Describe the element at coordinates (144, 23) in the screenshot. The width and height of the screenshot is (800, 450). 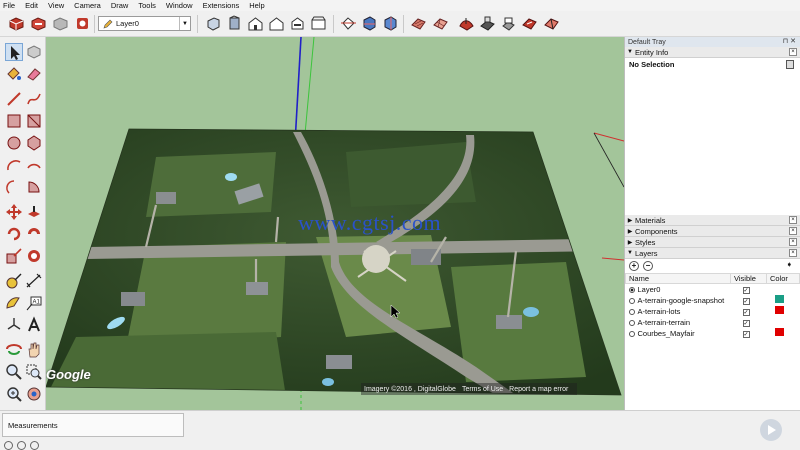
I see `layer-dropdown: Layer0 ▼` at that location.